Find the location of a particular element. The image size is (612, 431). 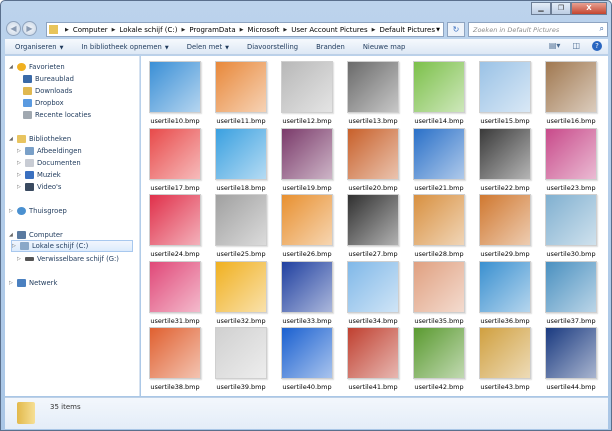

nav-dropbox: Dropbox is located at coordinates (43, 102).